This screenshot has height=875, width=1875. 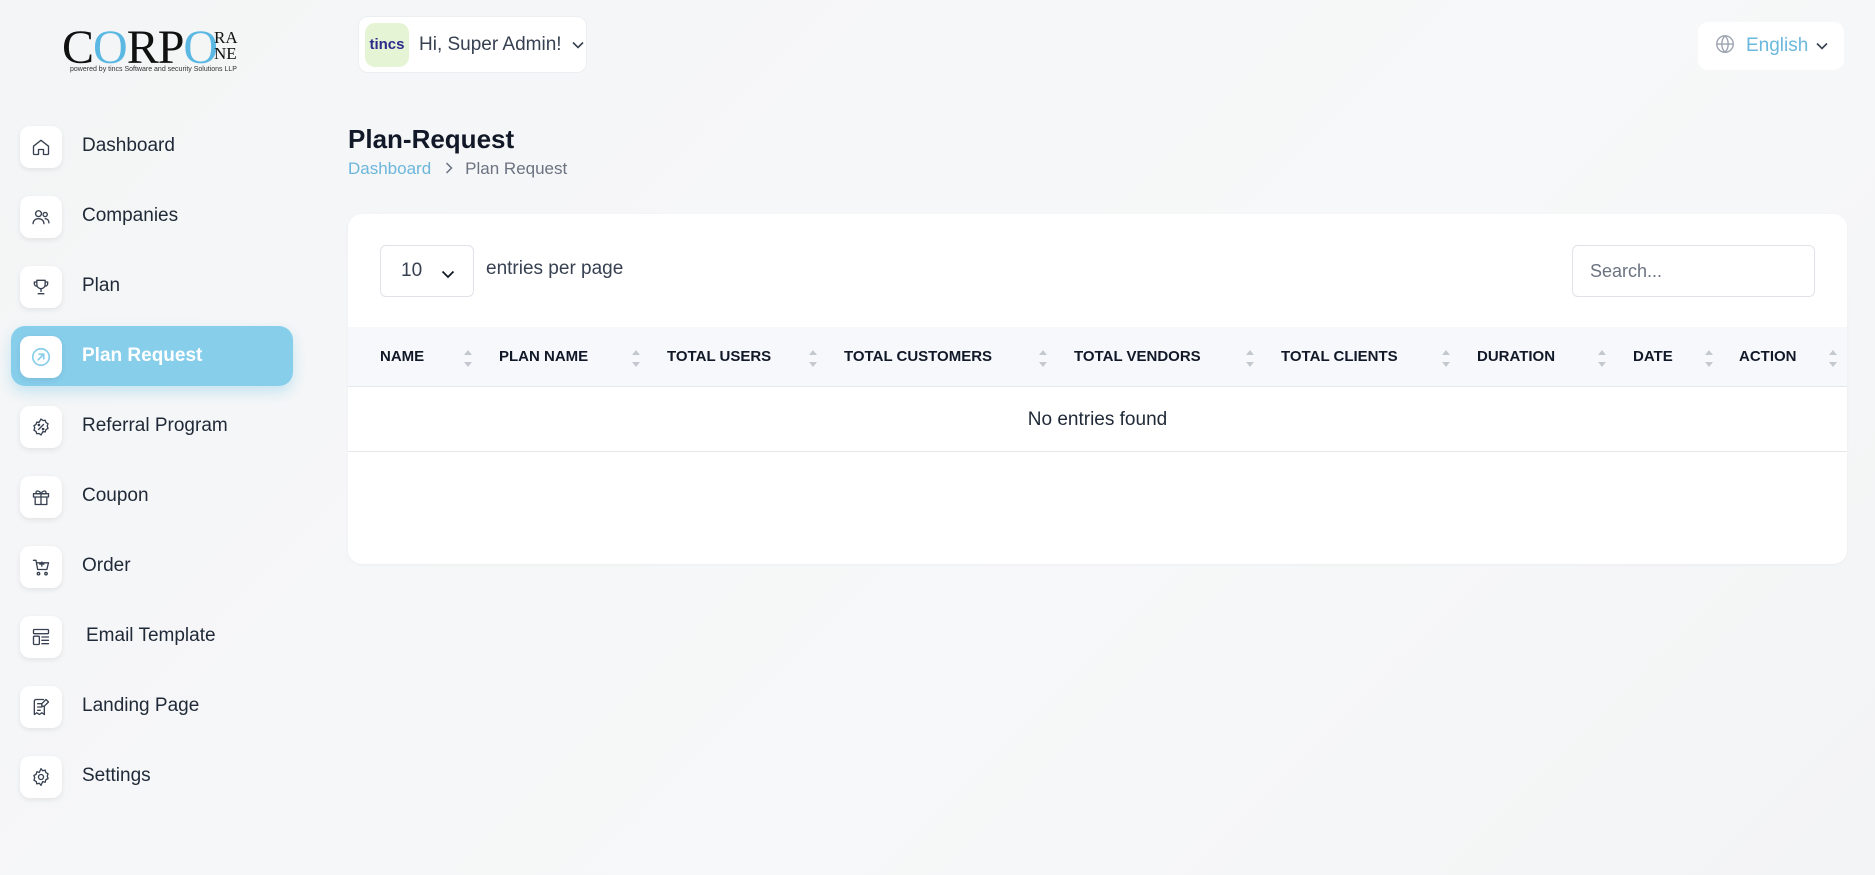 I want to click on sidebar-item-companies: Companies, so click(x=152, y=216).